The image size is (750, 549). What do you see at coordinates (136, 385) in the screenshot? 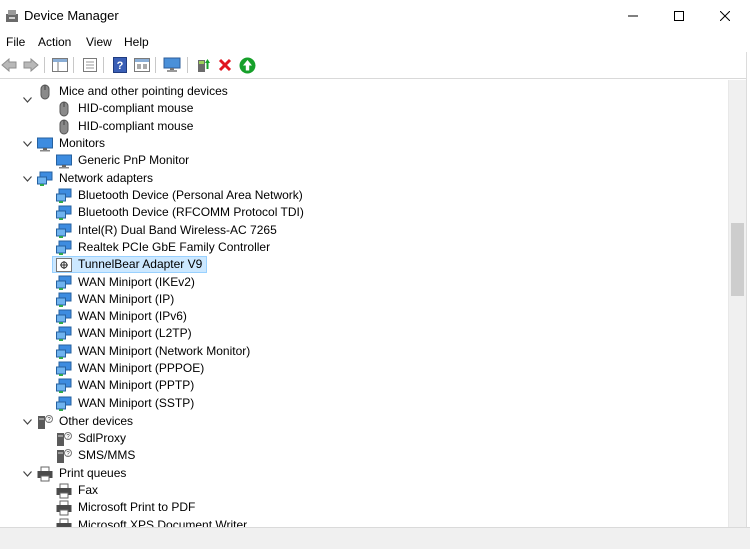
I see `device-label: WAN Miniport (PPTP)` at bounding box center [136, 385].